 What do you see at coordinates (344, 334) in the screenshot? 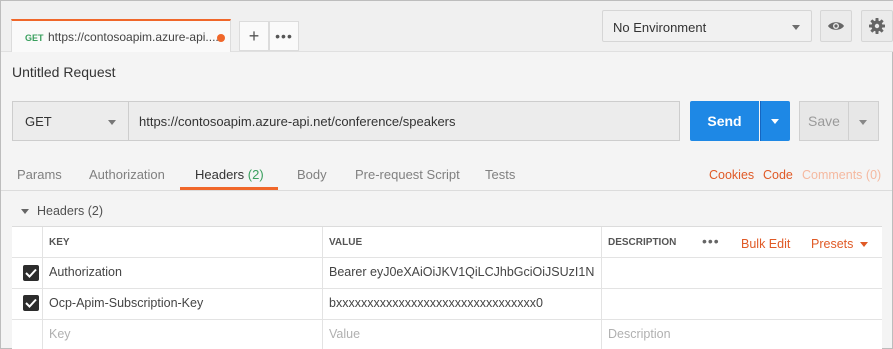
I see `new-value-input: Value` at bounding box center [344, 334].